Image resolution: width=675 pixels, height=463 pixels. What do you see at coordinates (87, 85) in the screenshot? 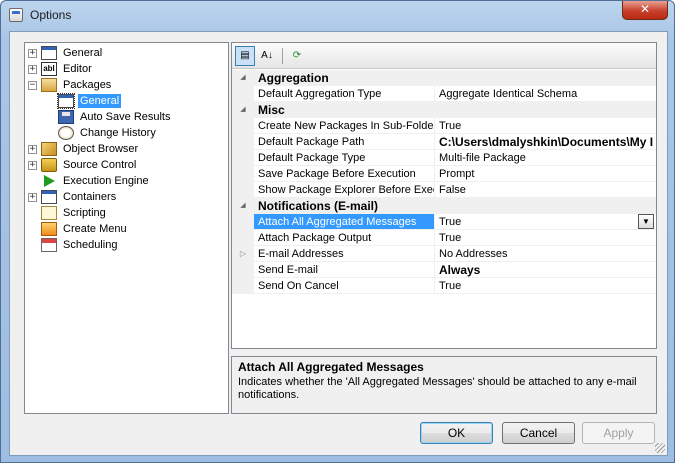
I see `tree-item-label: Packages` at bounding box center [87, 85].